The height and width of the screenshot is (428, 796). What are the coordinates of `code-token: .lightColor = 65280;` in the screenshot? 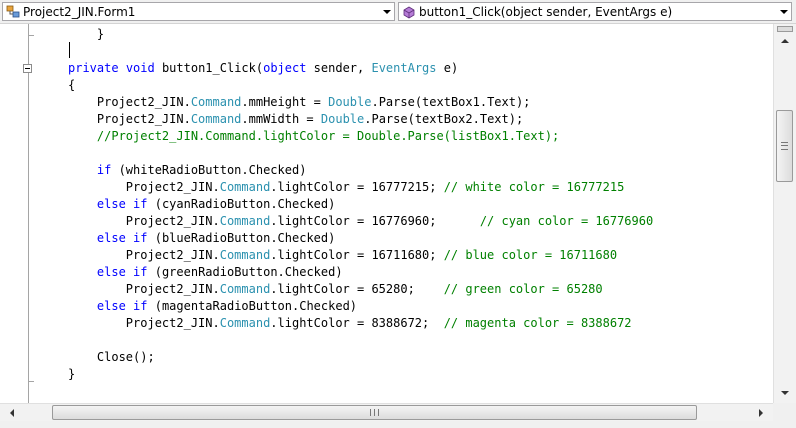 It's located at (357, 289).